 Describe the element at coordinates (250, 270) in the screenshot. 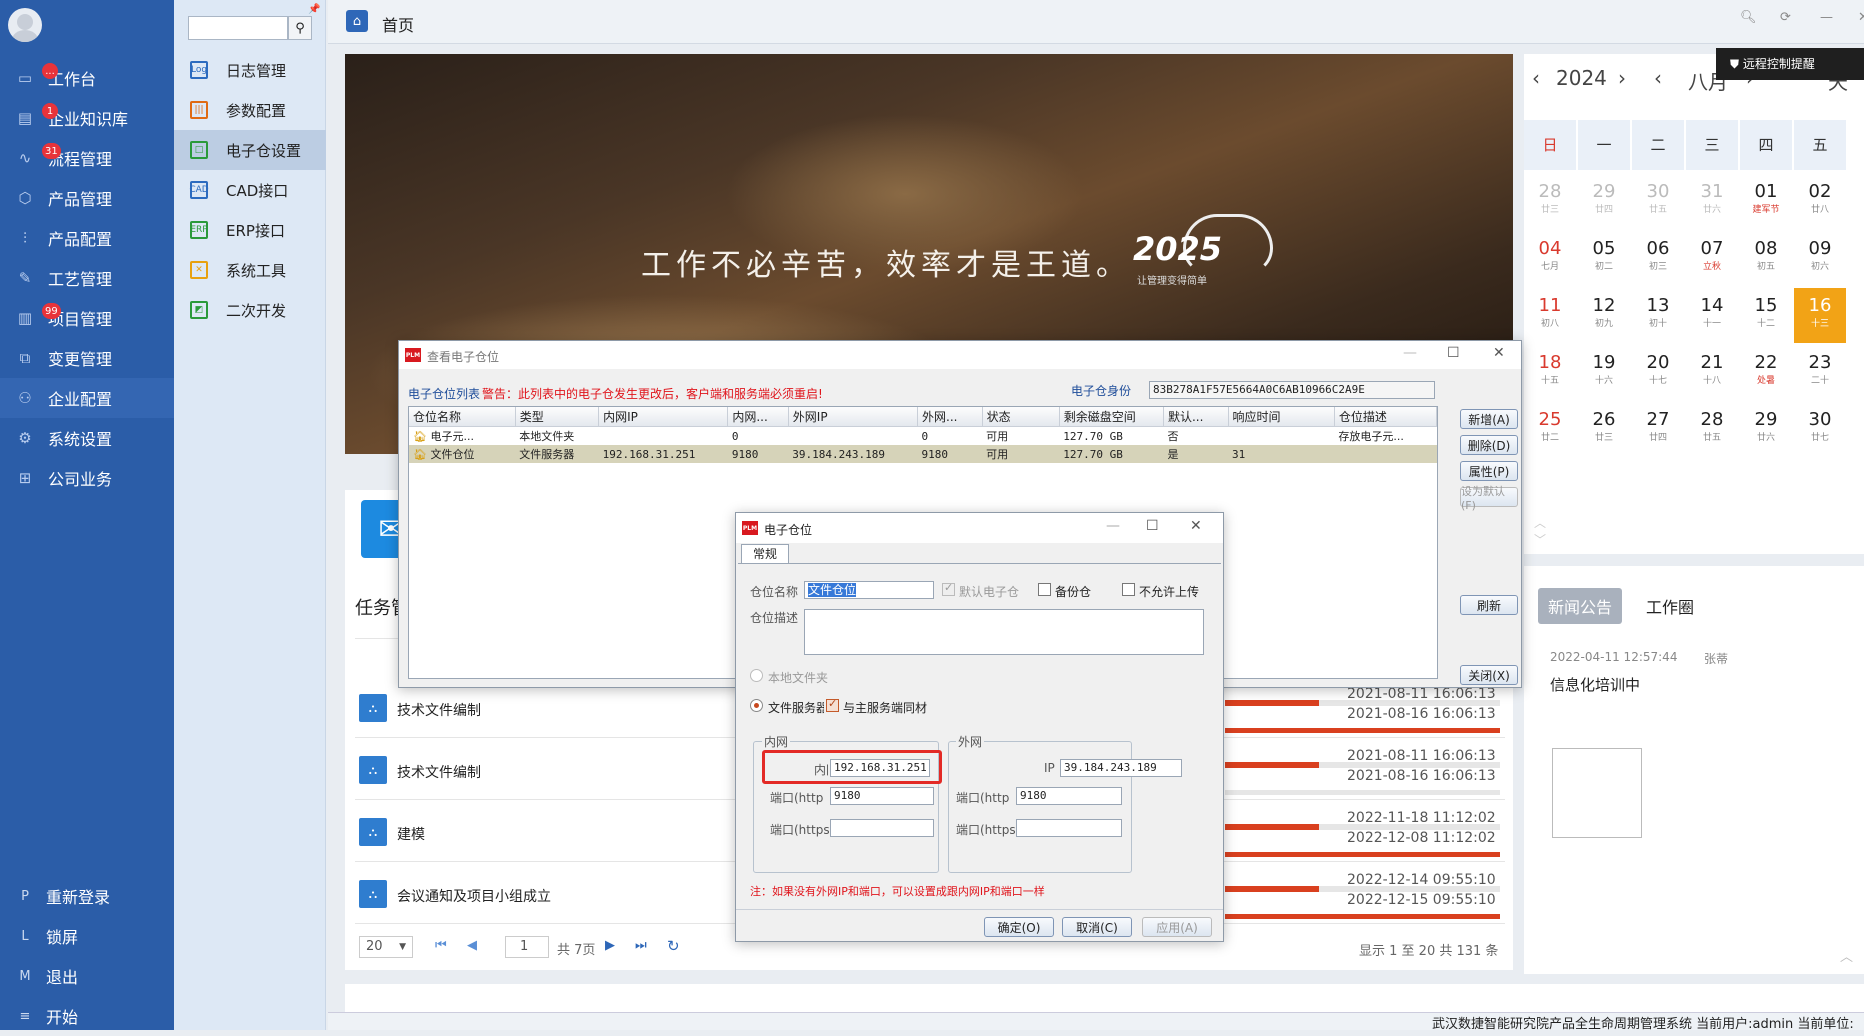

I see `subnav-item-5: ✕ 系统工具` at that location.